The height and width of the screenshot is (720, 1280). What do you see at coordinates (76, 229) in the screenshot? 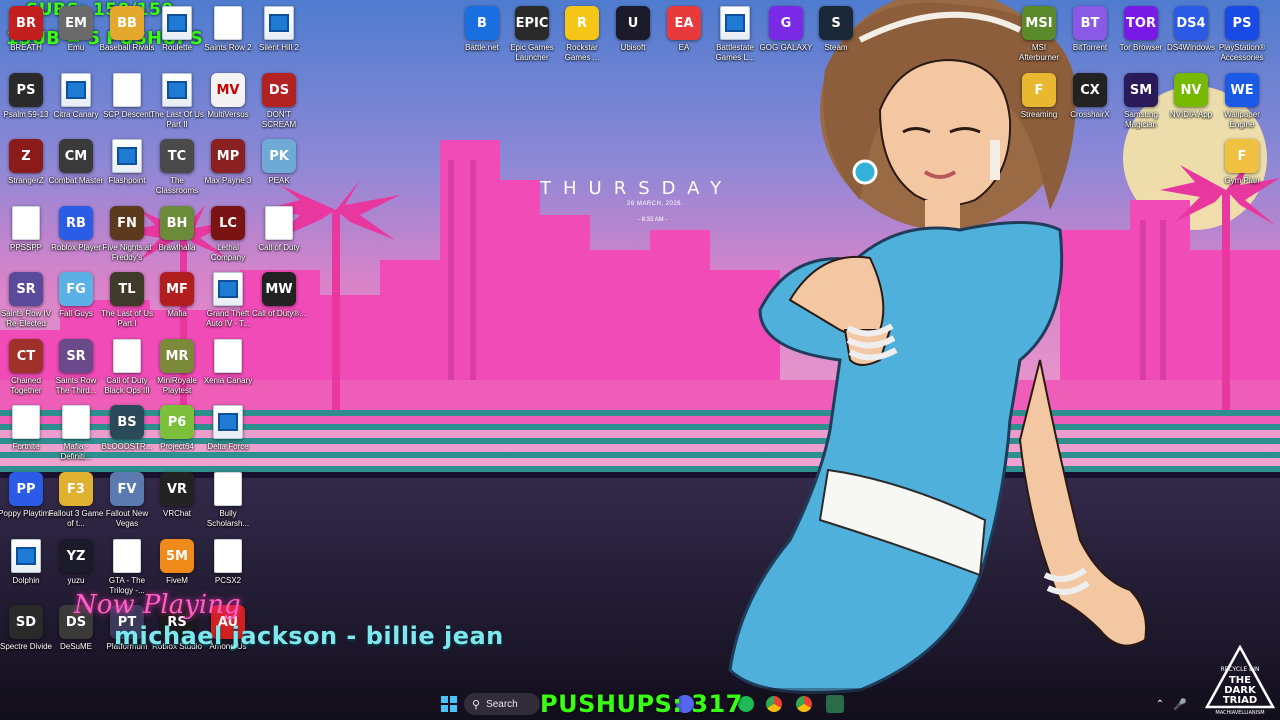
I see `left-19-desktop-icon: RB Roblox Player` at bounding box center [76, 229].